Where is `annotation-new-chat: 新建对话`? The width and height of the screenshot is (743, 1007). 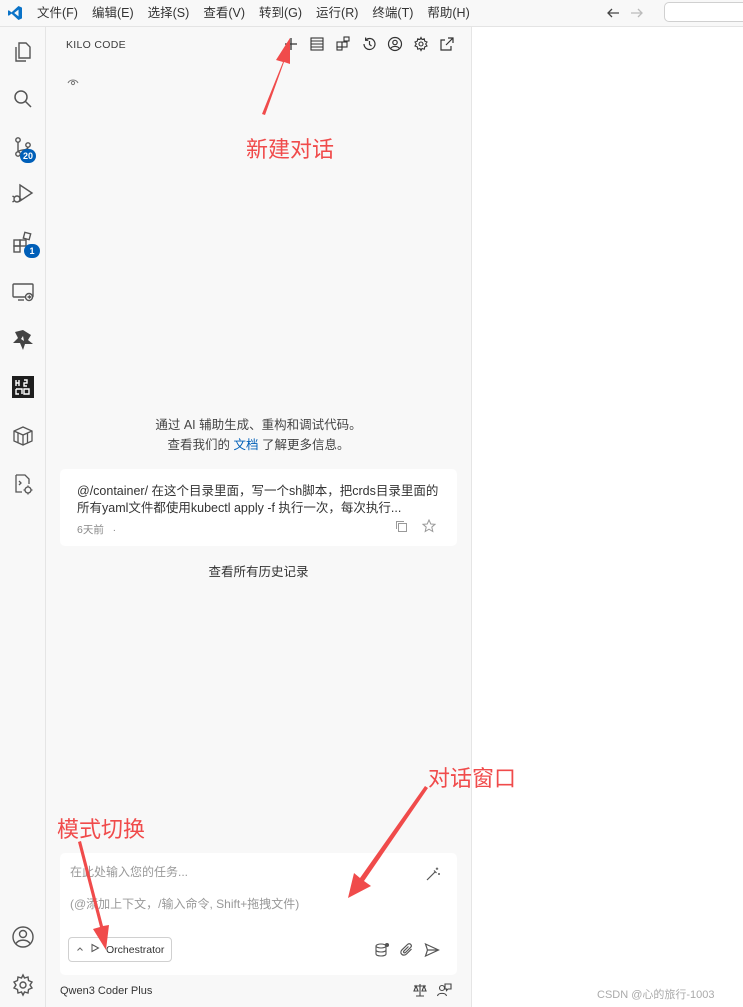
annotation-new-chat: 新建对话 is located at coordinates (290, 149).